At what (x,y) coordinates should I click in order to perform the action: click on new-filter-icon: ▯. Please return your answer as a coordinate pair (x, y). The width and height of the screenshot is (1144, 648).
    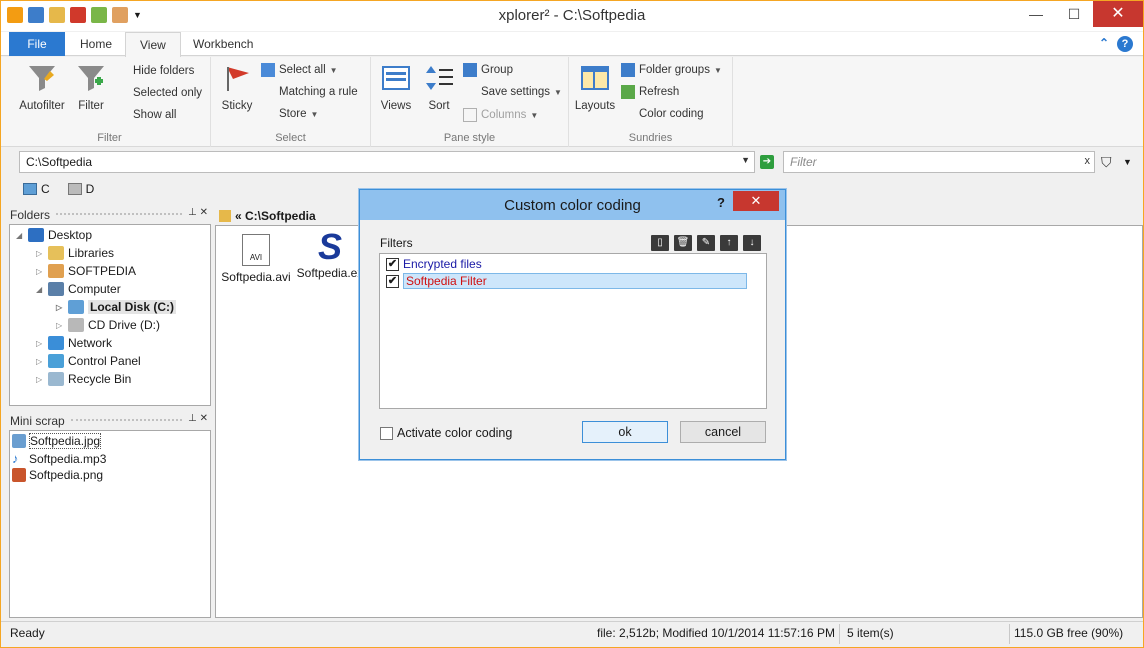
    Looking at the image, I should click on (660, 243).